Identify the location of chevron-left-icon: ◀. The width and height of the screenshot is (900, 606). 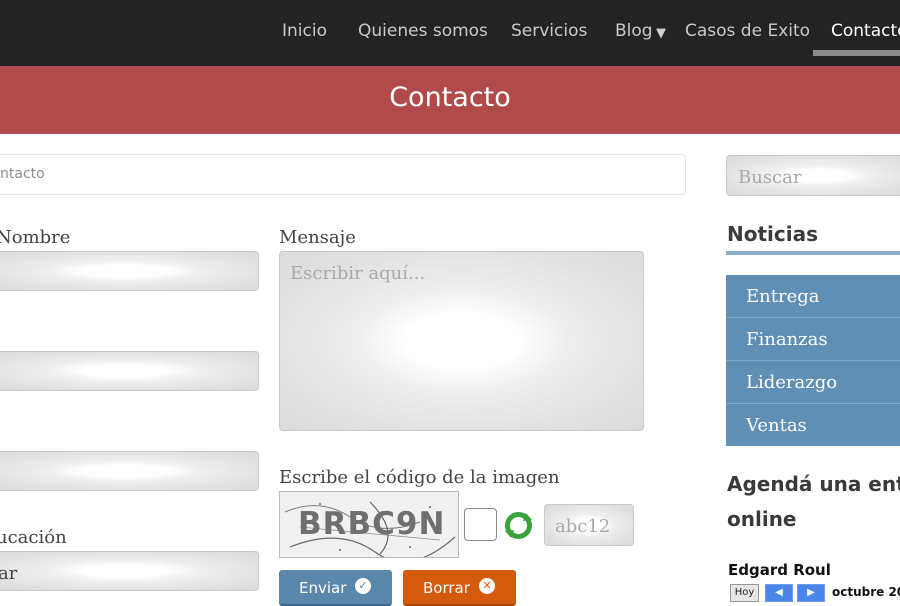
(779, 593).